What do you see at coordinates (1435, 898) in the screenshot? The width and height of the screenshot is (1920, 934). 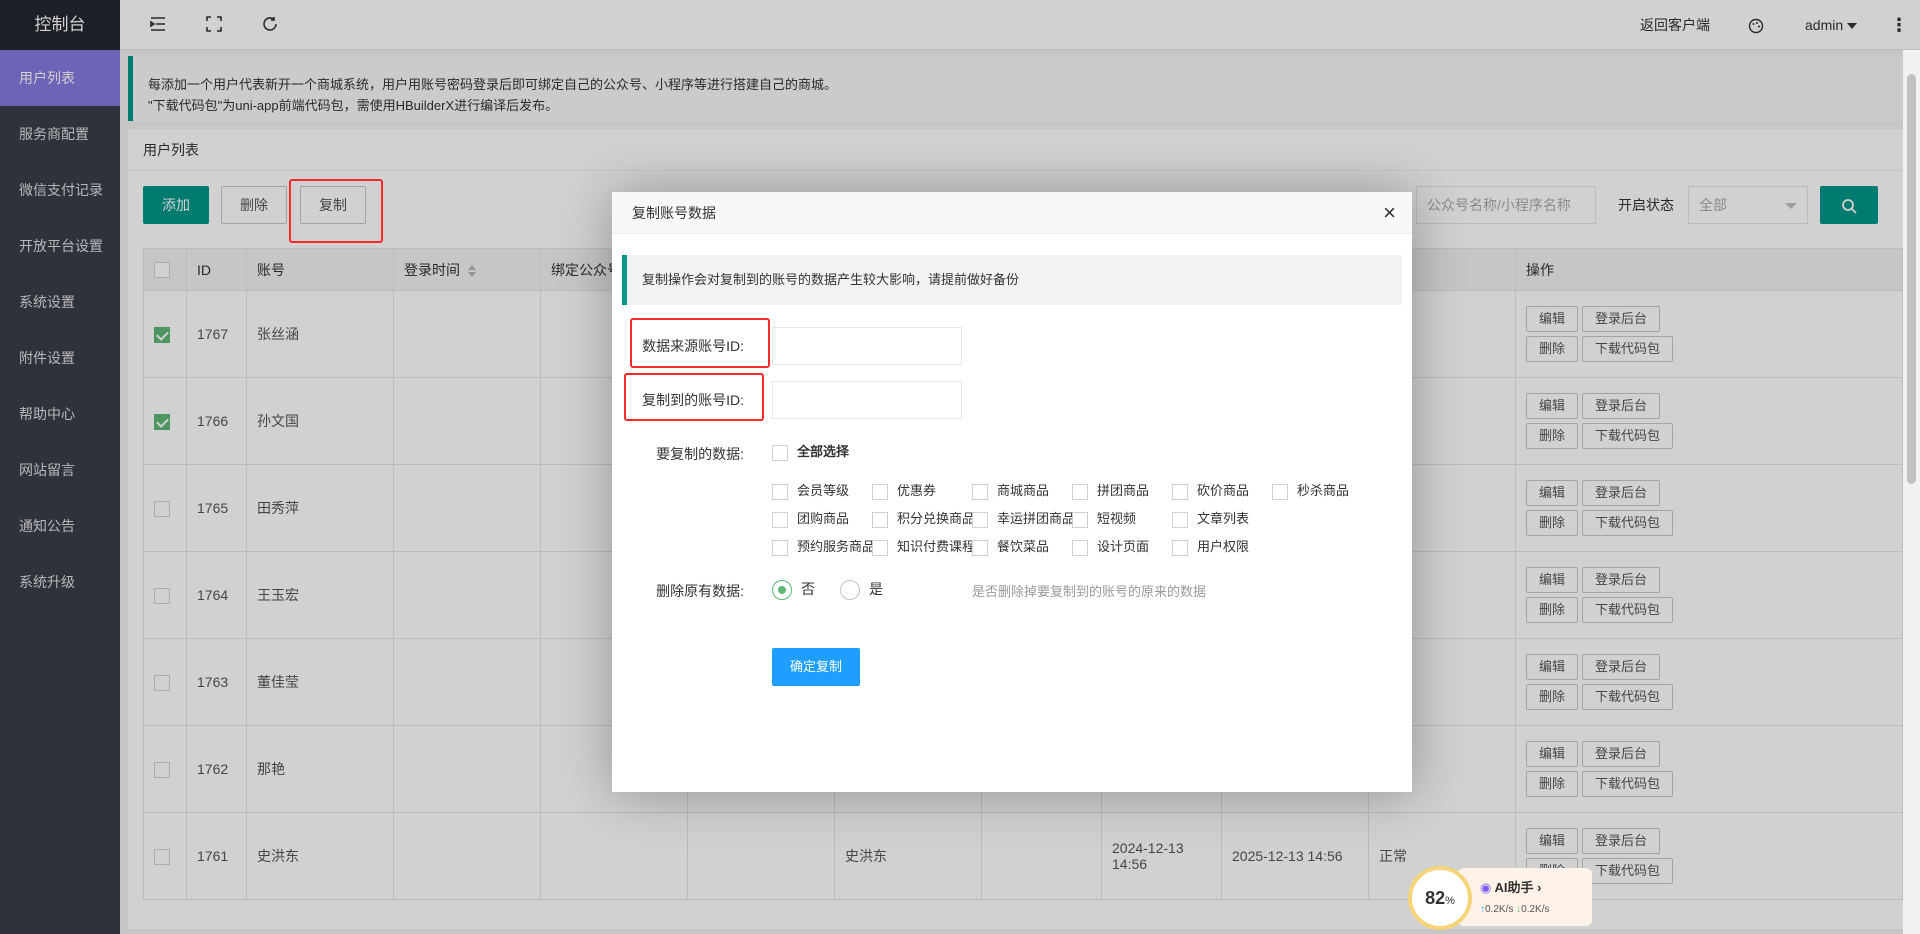 I see `memory-percent: 82` at bounding box center [1435, 898].